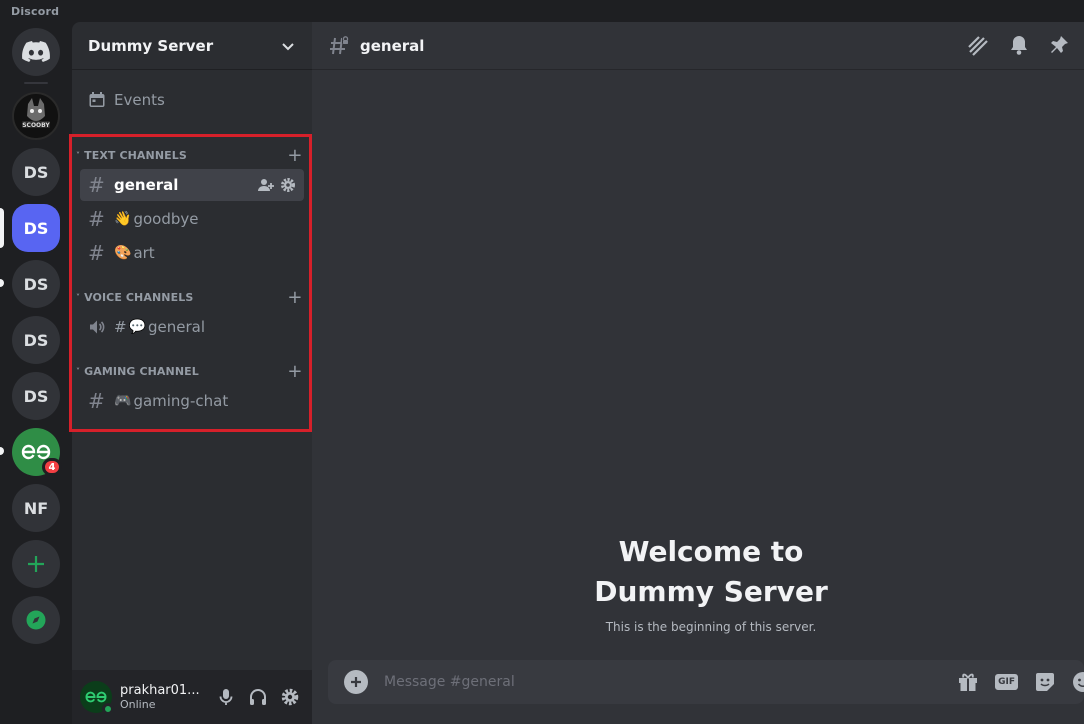  I want to click on active-server-pill, so click(2, 228).